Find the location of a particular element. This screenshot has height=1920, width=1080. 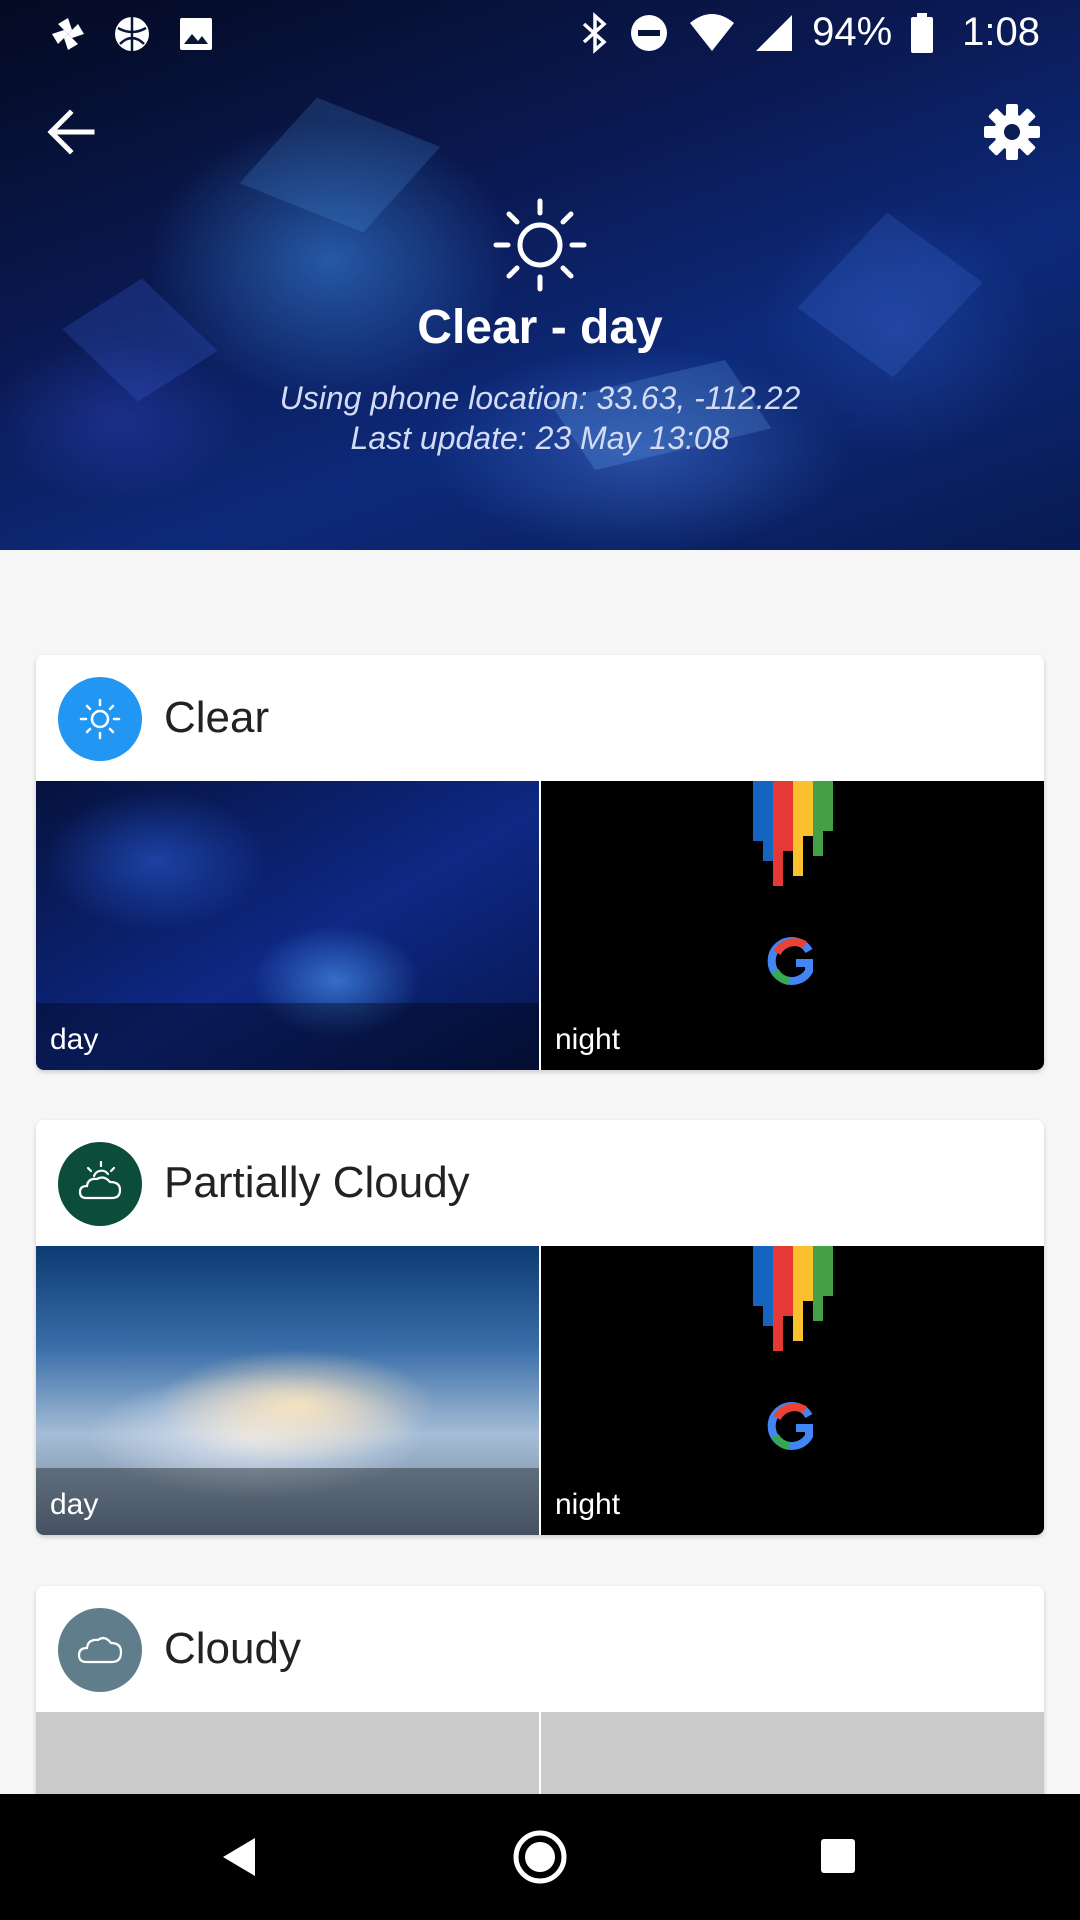

gear-icon is located at coordinates (1012, 132).